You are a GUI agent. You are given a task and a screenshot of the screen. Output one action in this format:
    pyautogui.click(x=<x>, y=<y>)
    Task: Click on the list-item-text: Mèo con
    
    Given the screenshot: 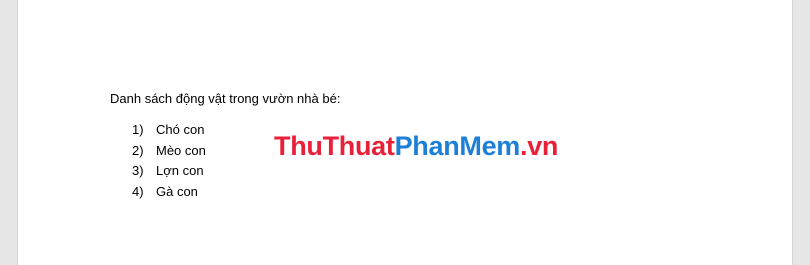 What is the action you would take?
    pyautogui.click(x=181, y=150)
    